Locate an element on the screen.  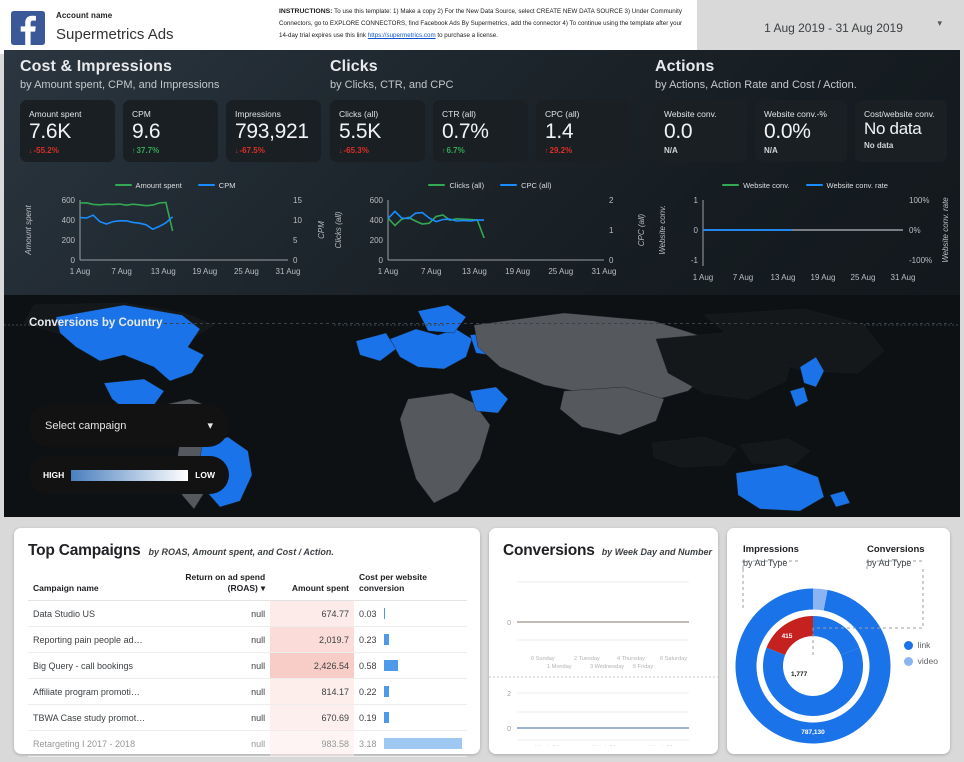
svg-text: 3 Wednesday is located at coordinates (607, 667).